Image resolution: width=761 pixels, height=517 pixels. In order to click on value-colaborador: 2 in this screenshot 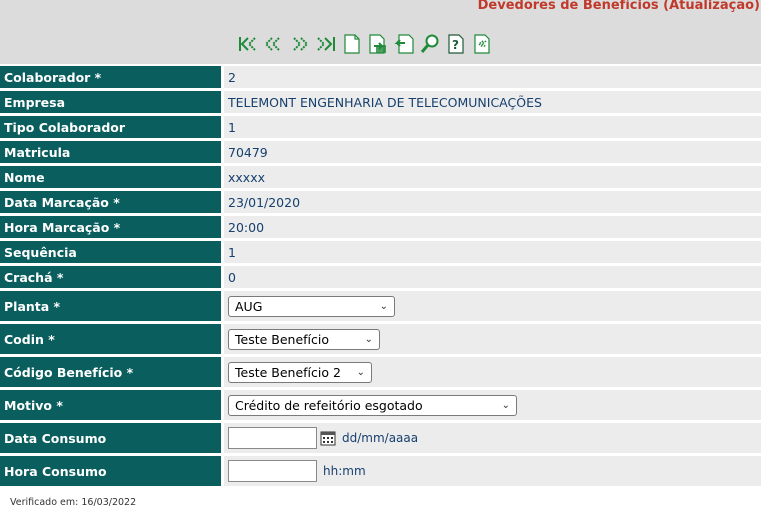, I will do `click(492, 77)`.